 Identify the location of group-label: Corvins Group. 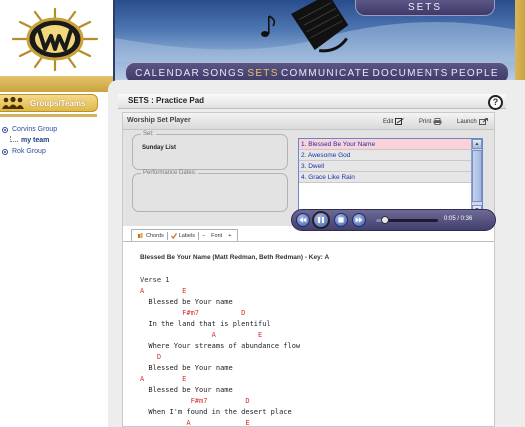
(35, 129).